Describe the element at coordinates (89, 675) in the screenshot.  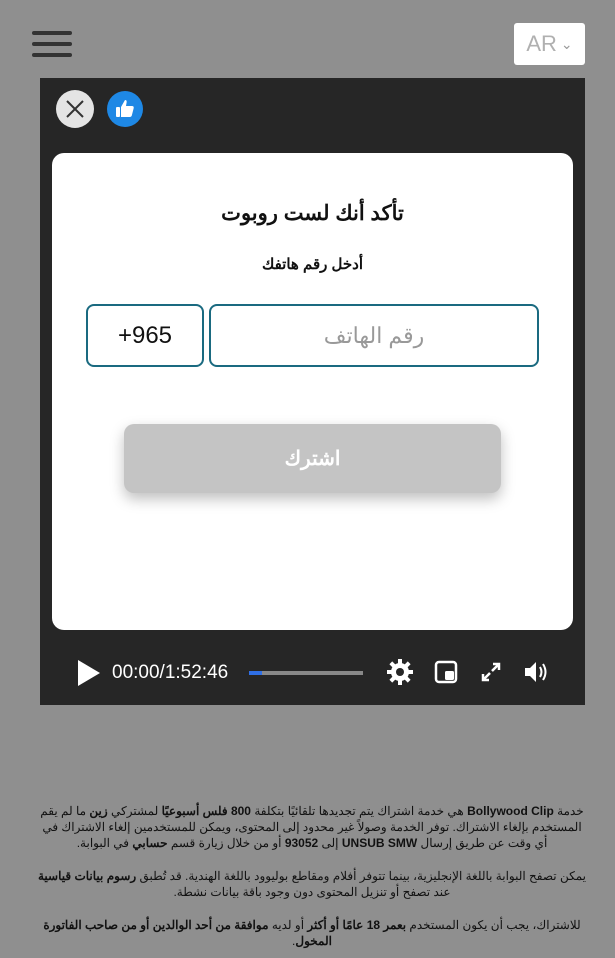
I see `play-icon` at that location.